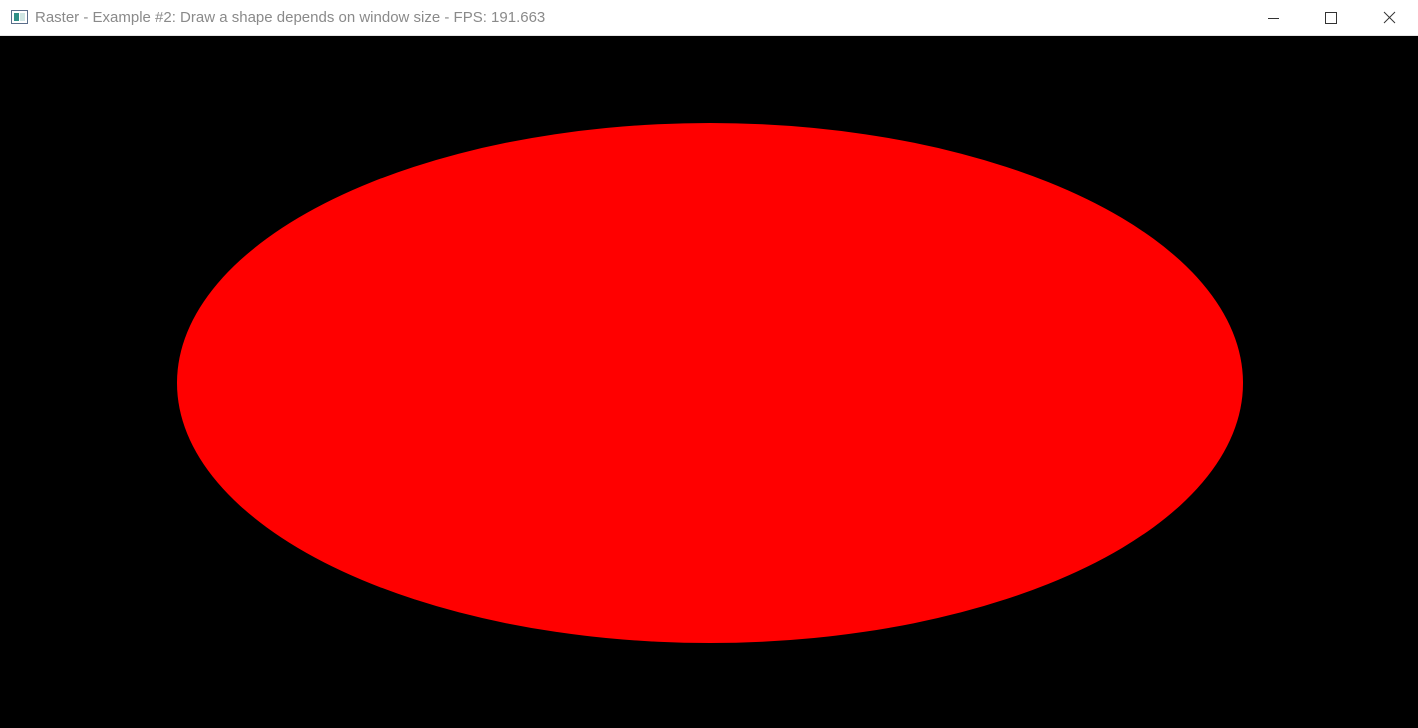 The image size is (1418, 728). I want to click on maximize-icon, so click(1331, 18).